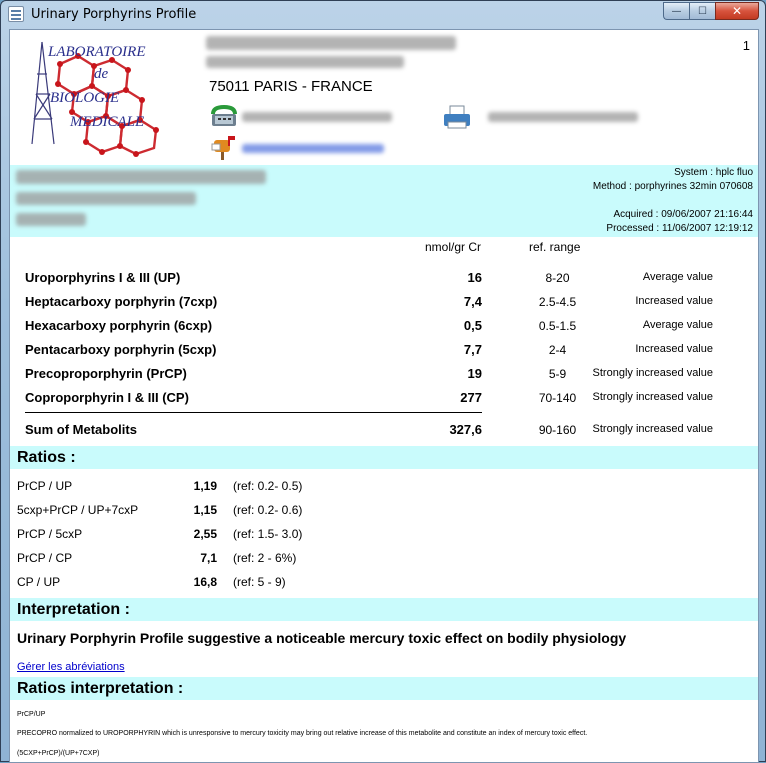 The image size is (766, 763). What do you see at coordinates (16, 14) in the screenshot?
I see `document-icon` at bounding box center [16, 14].